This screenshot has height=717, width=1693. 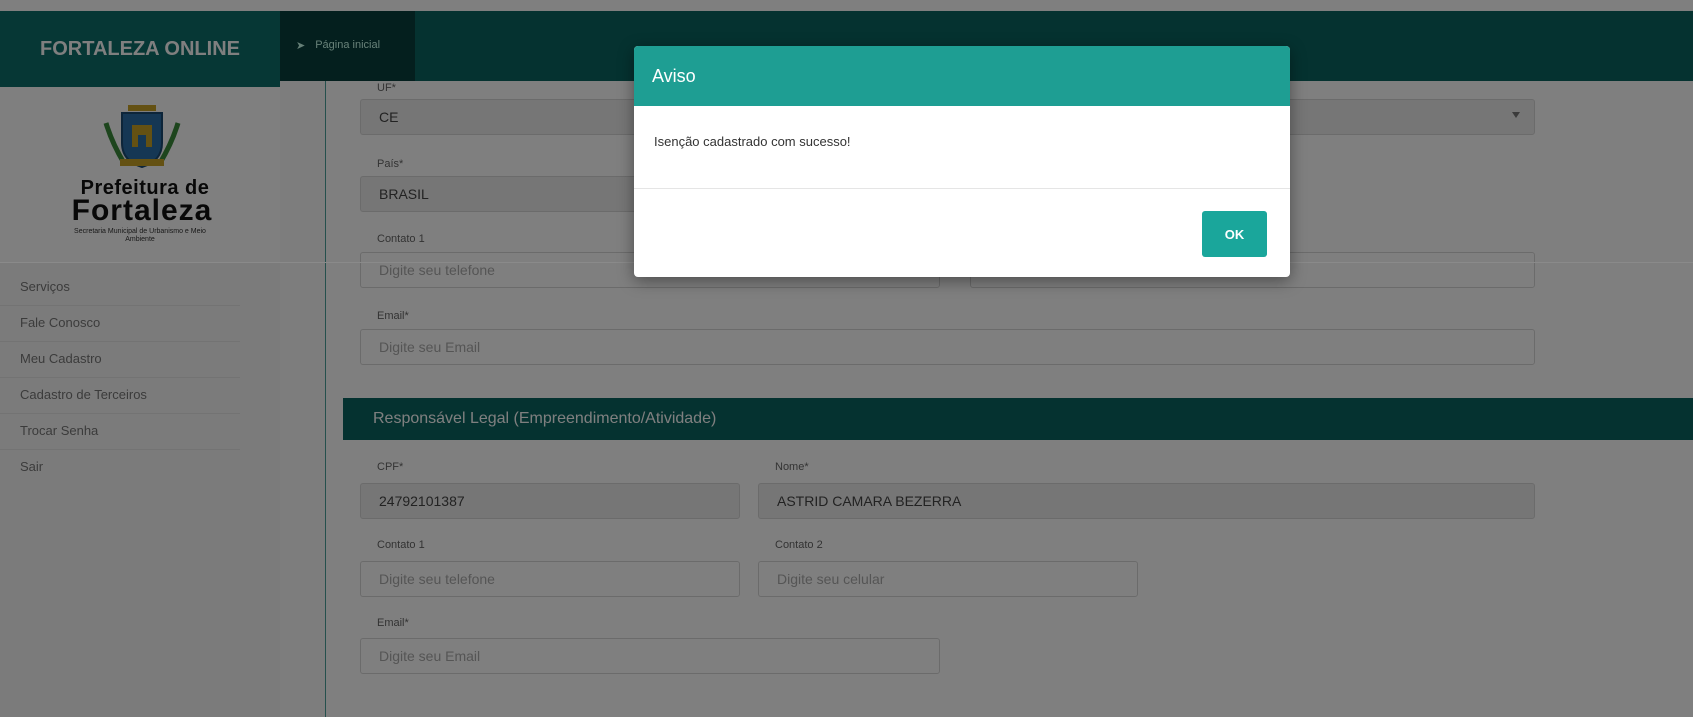 I want to click on dialog-header: Aviso, so click(x=962, y=76).